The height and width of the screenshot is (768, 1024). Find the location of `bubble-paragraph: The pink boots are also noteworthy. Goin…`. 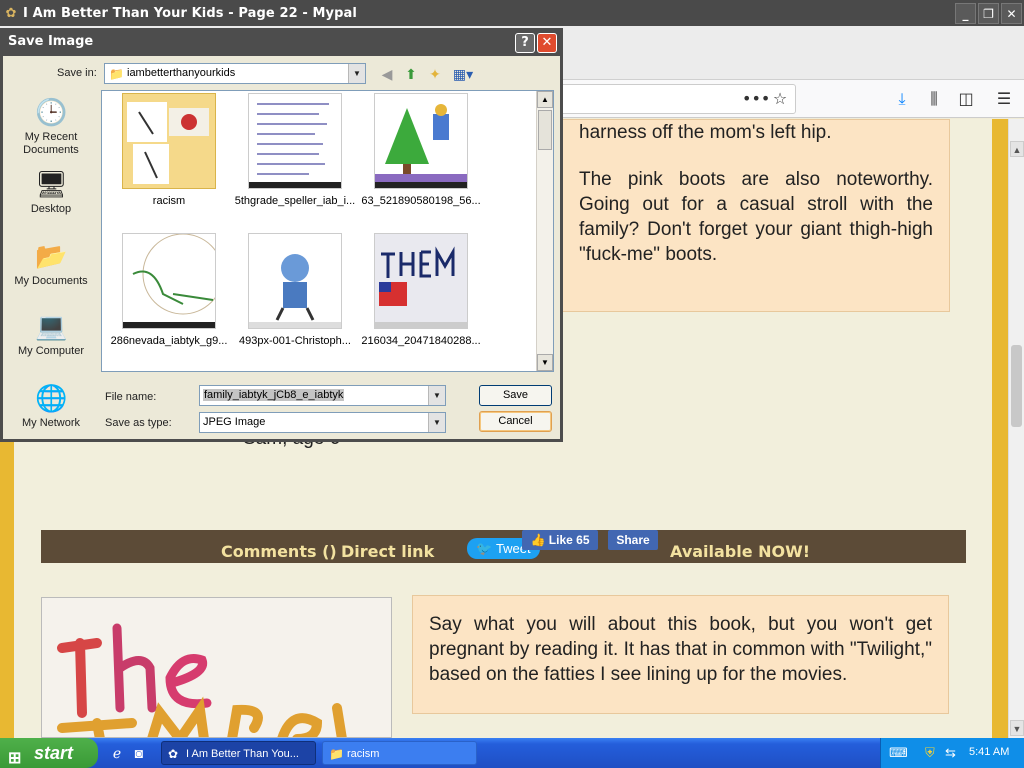

bubble-paragraph: The pink boots are also noteworthy. Goin… is located at coordinates (756, 217).